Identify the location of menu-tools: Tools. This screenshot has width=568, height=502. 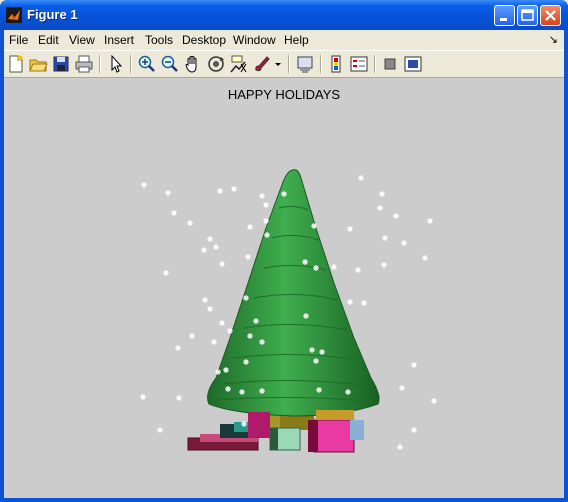
(159, 40).